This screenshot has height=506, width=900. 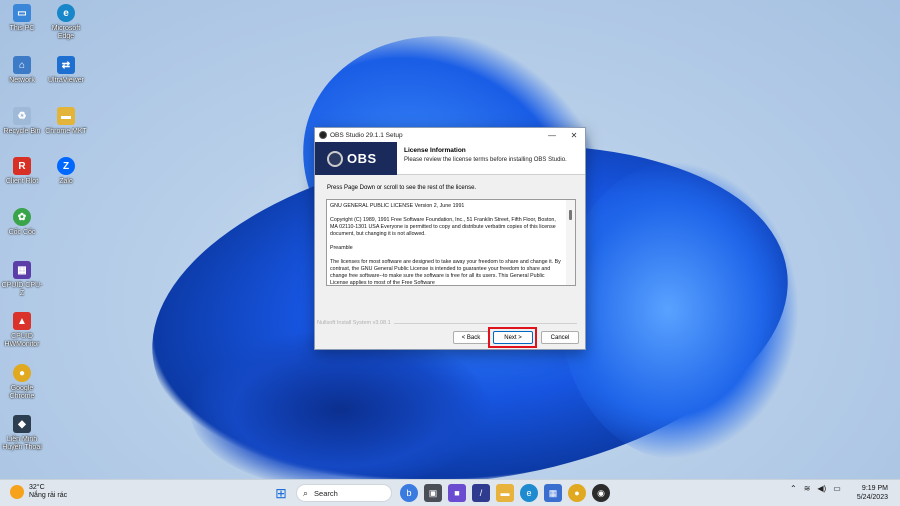 I want to click on desktop-icon-network: ⌂ Network, so click(x=22, y=70).